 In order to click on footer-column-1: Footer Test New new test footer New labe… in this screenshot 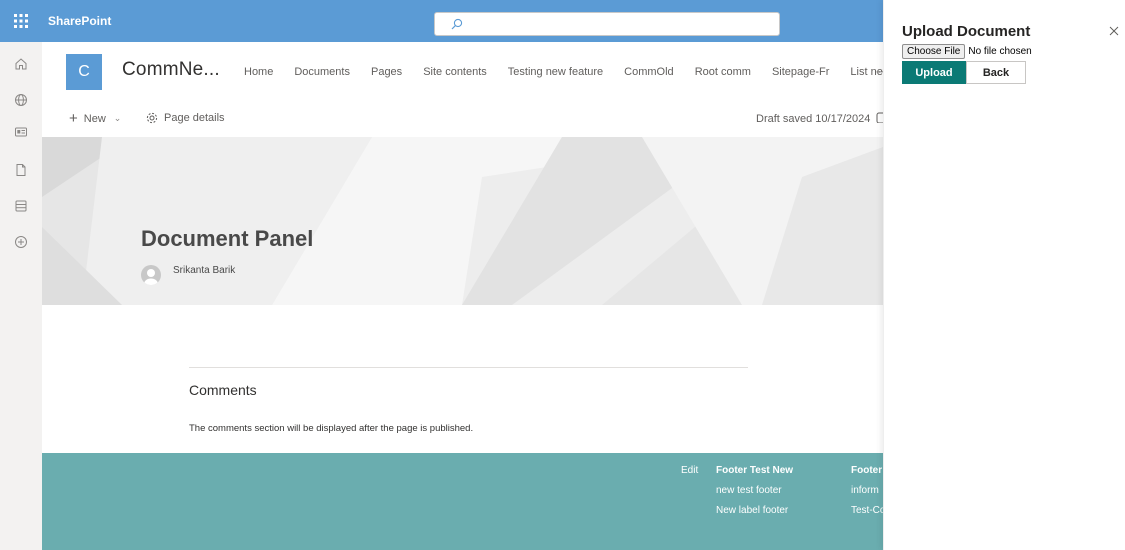, I will do `click(754, 495)`.